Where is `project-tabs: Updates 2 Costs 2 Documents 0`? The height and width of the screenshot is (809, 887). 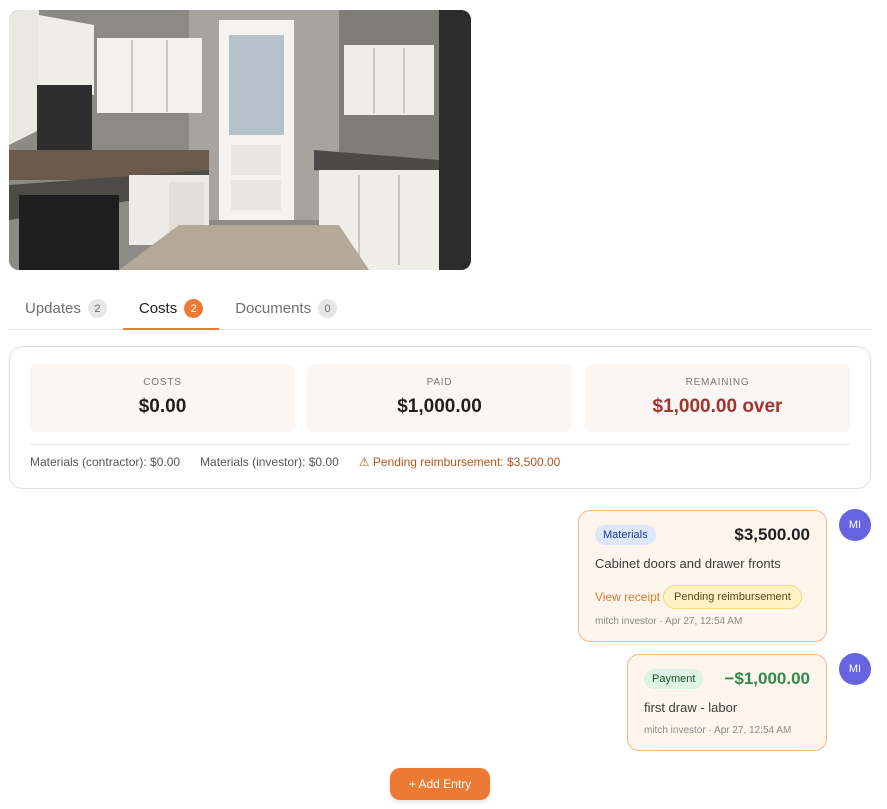 project-tabs: Updates 2 Costs 2 Documents 0 is located at coordinates (440, 309).